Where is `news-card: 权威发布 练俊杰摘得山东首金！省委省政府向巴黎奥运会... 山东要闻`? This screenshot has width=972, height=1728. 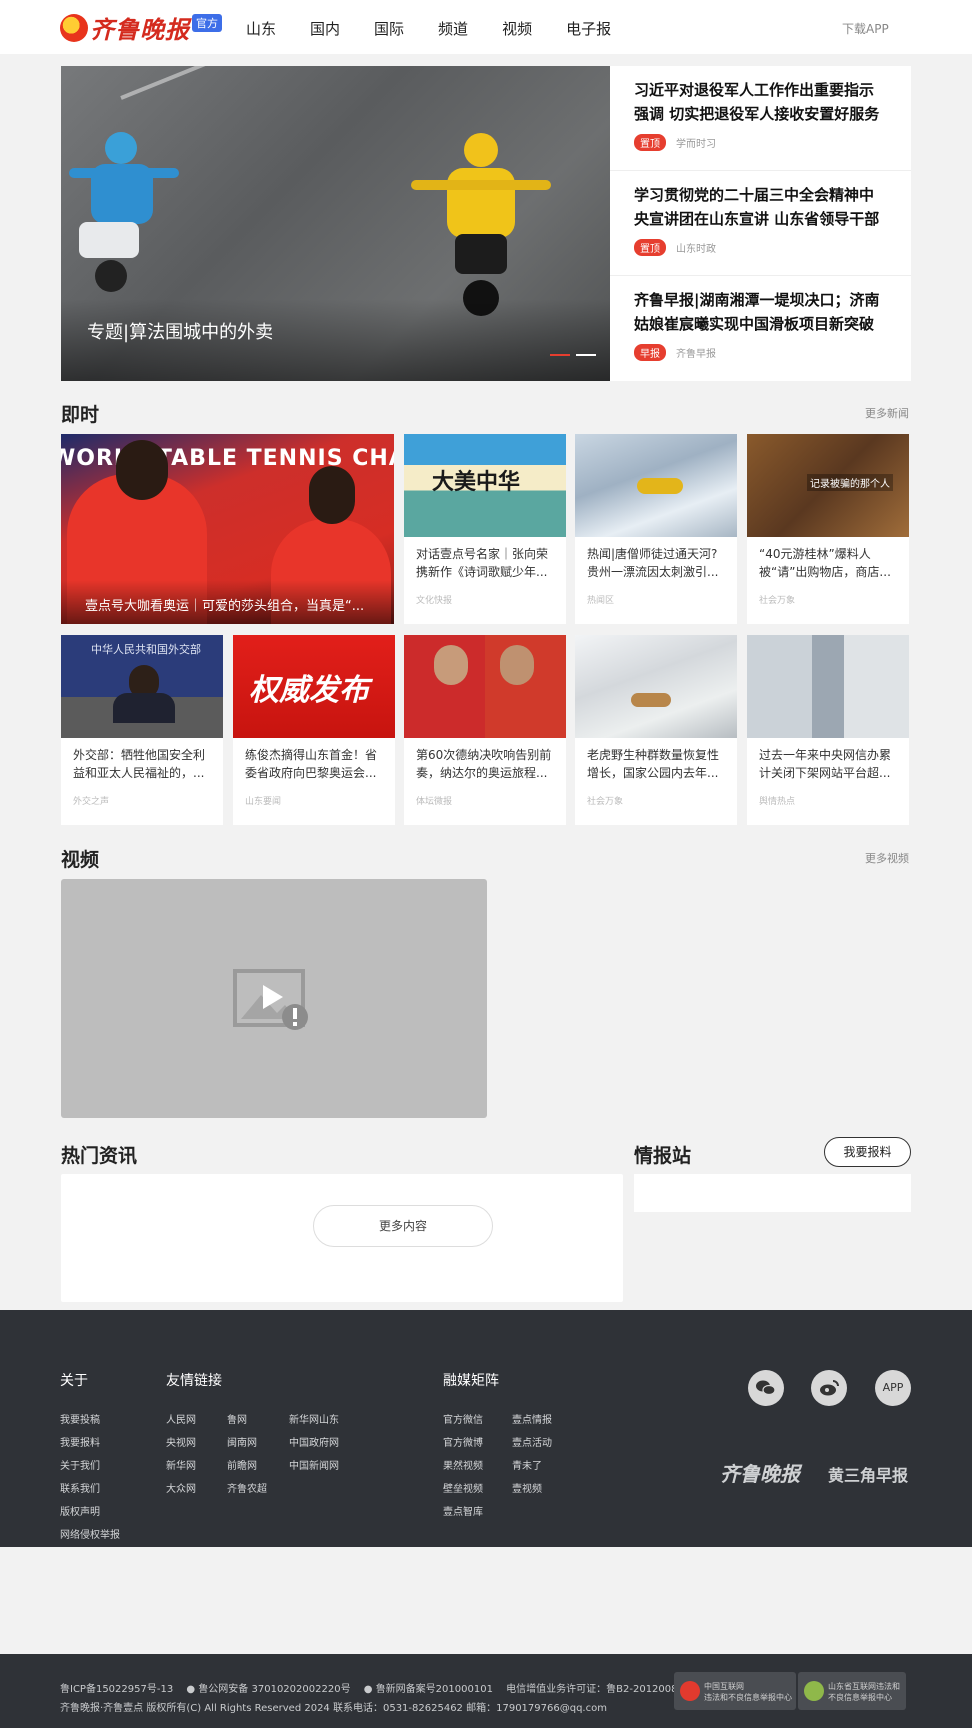 news-card: 权威发布 练俊杰摘得山东首金！省委省政府向巴黎奥运会... 山东要闻 is located at coordinates (314, 730).